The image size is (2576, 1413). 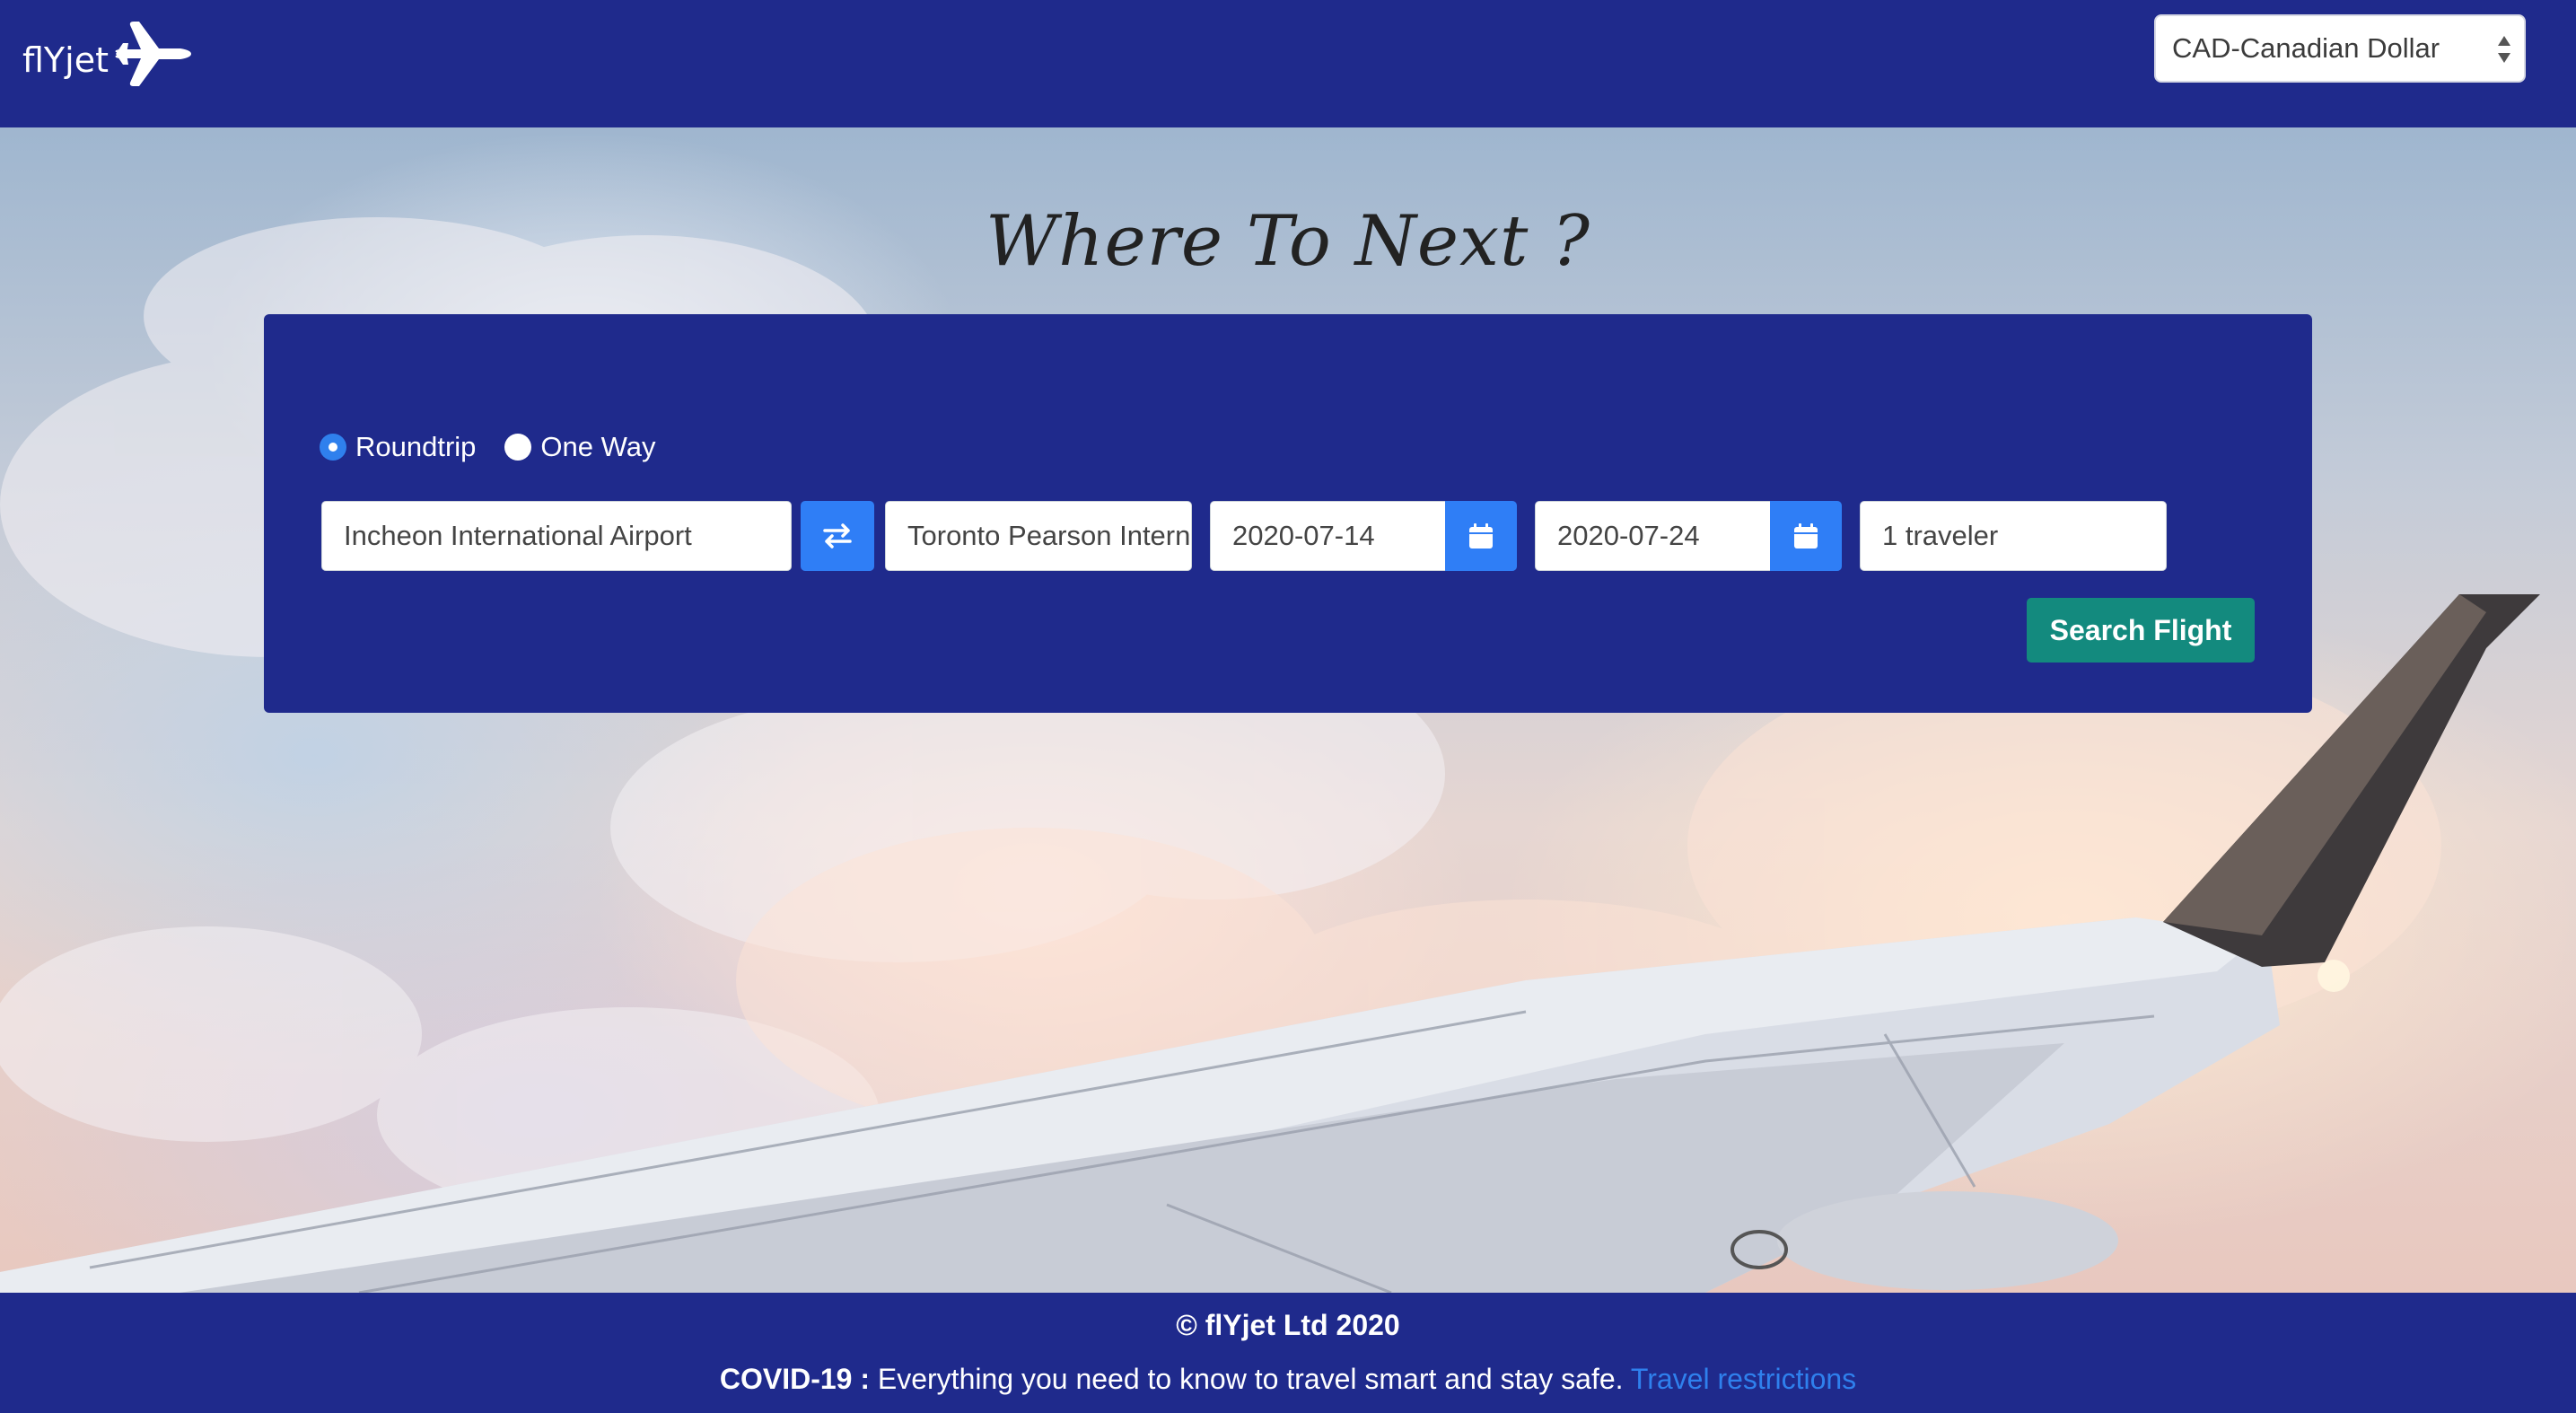 I want to click on brand-logo: flYjet, so click(x=106, y=54).